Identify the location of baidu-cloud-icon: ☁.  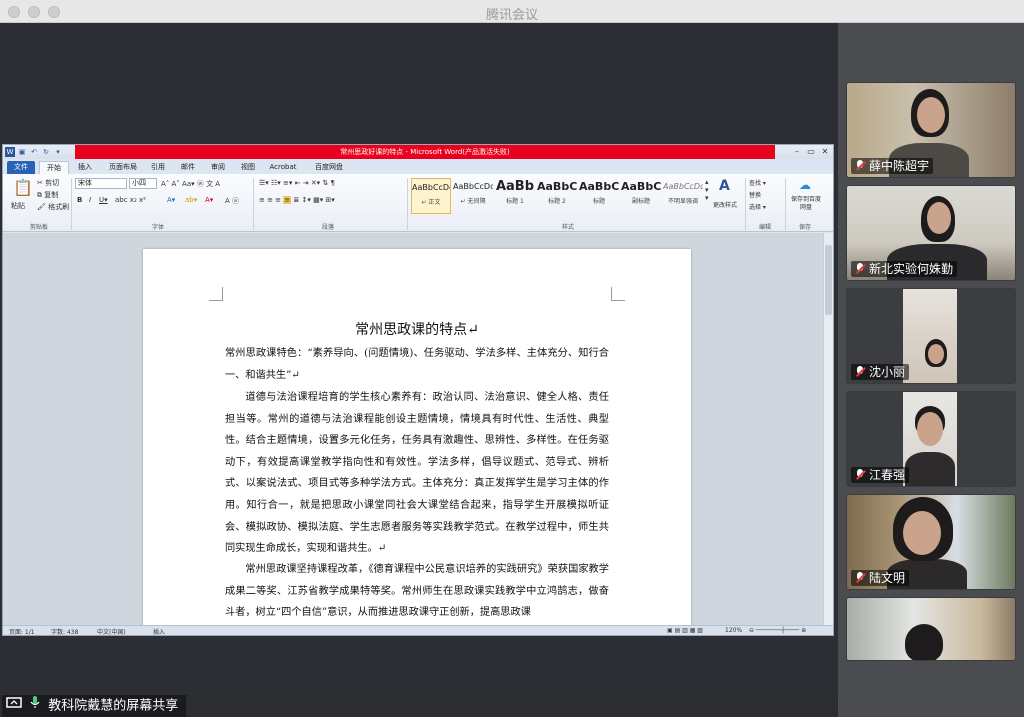
(805, 185).